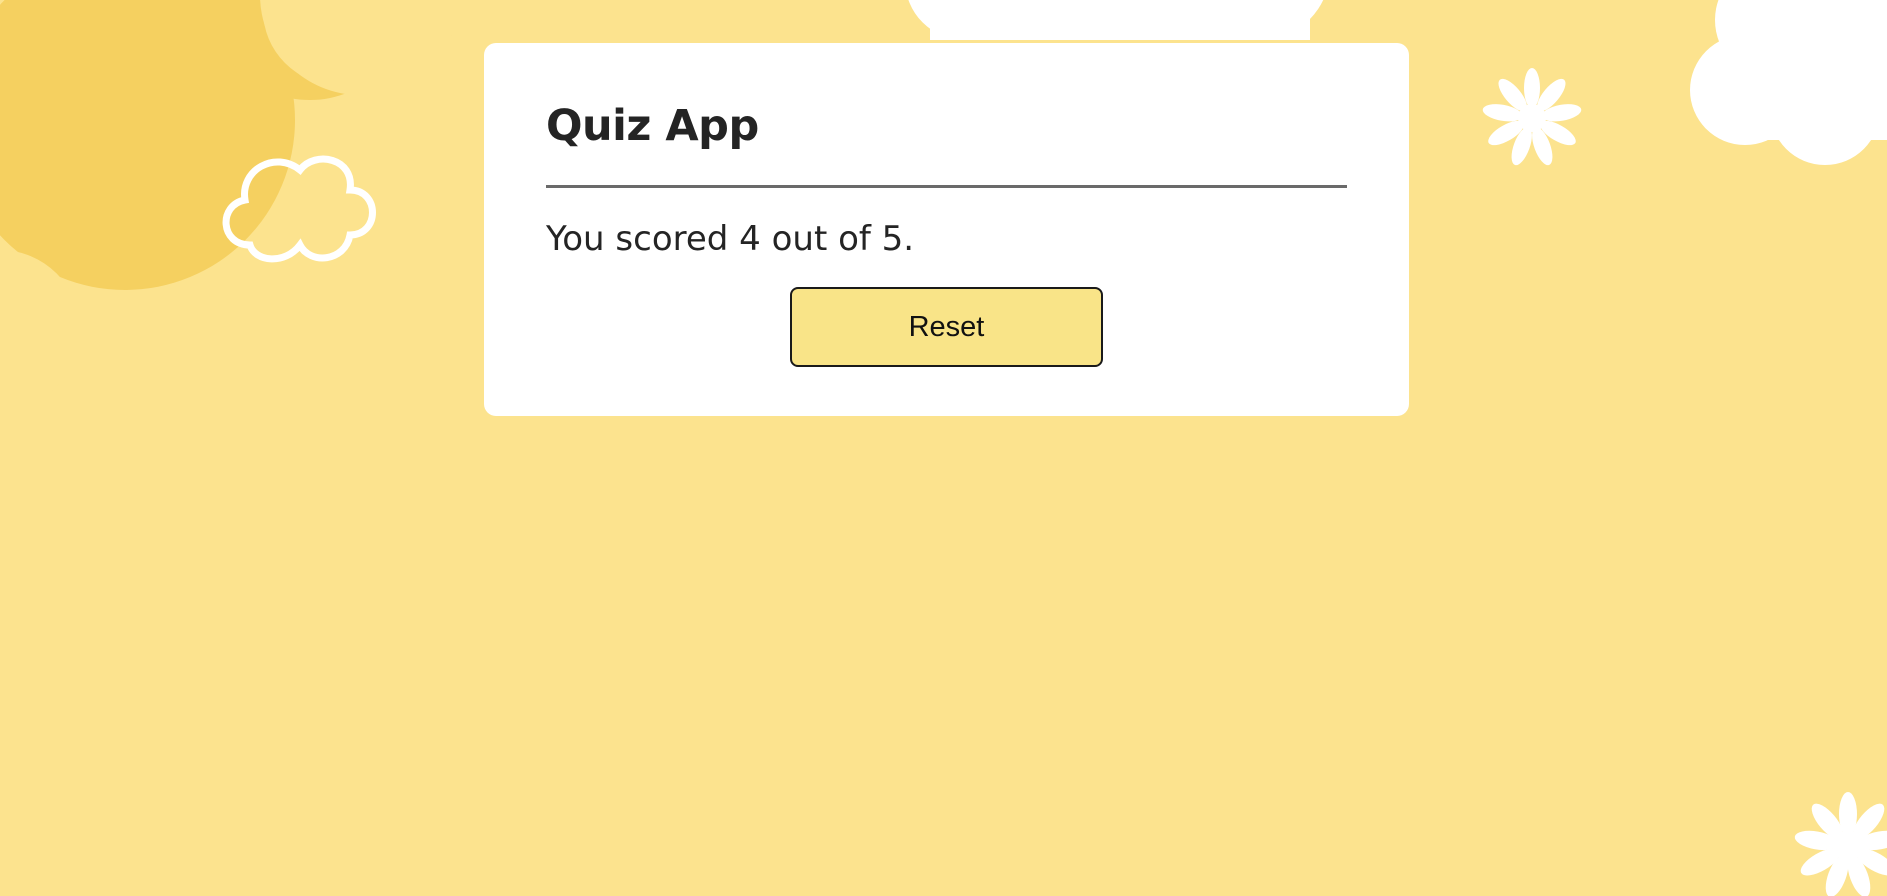  What do you see at coordinates (946, 186) in the screenshot?
I see `title-divider` at bounding box center [946, 186].